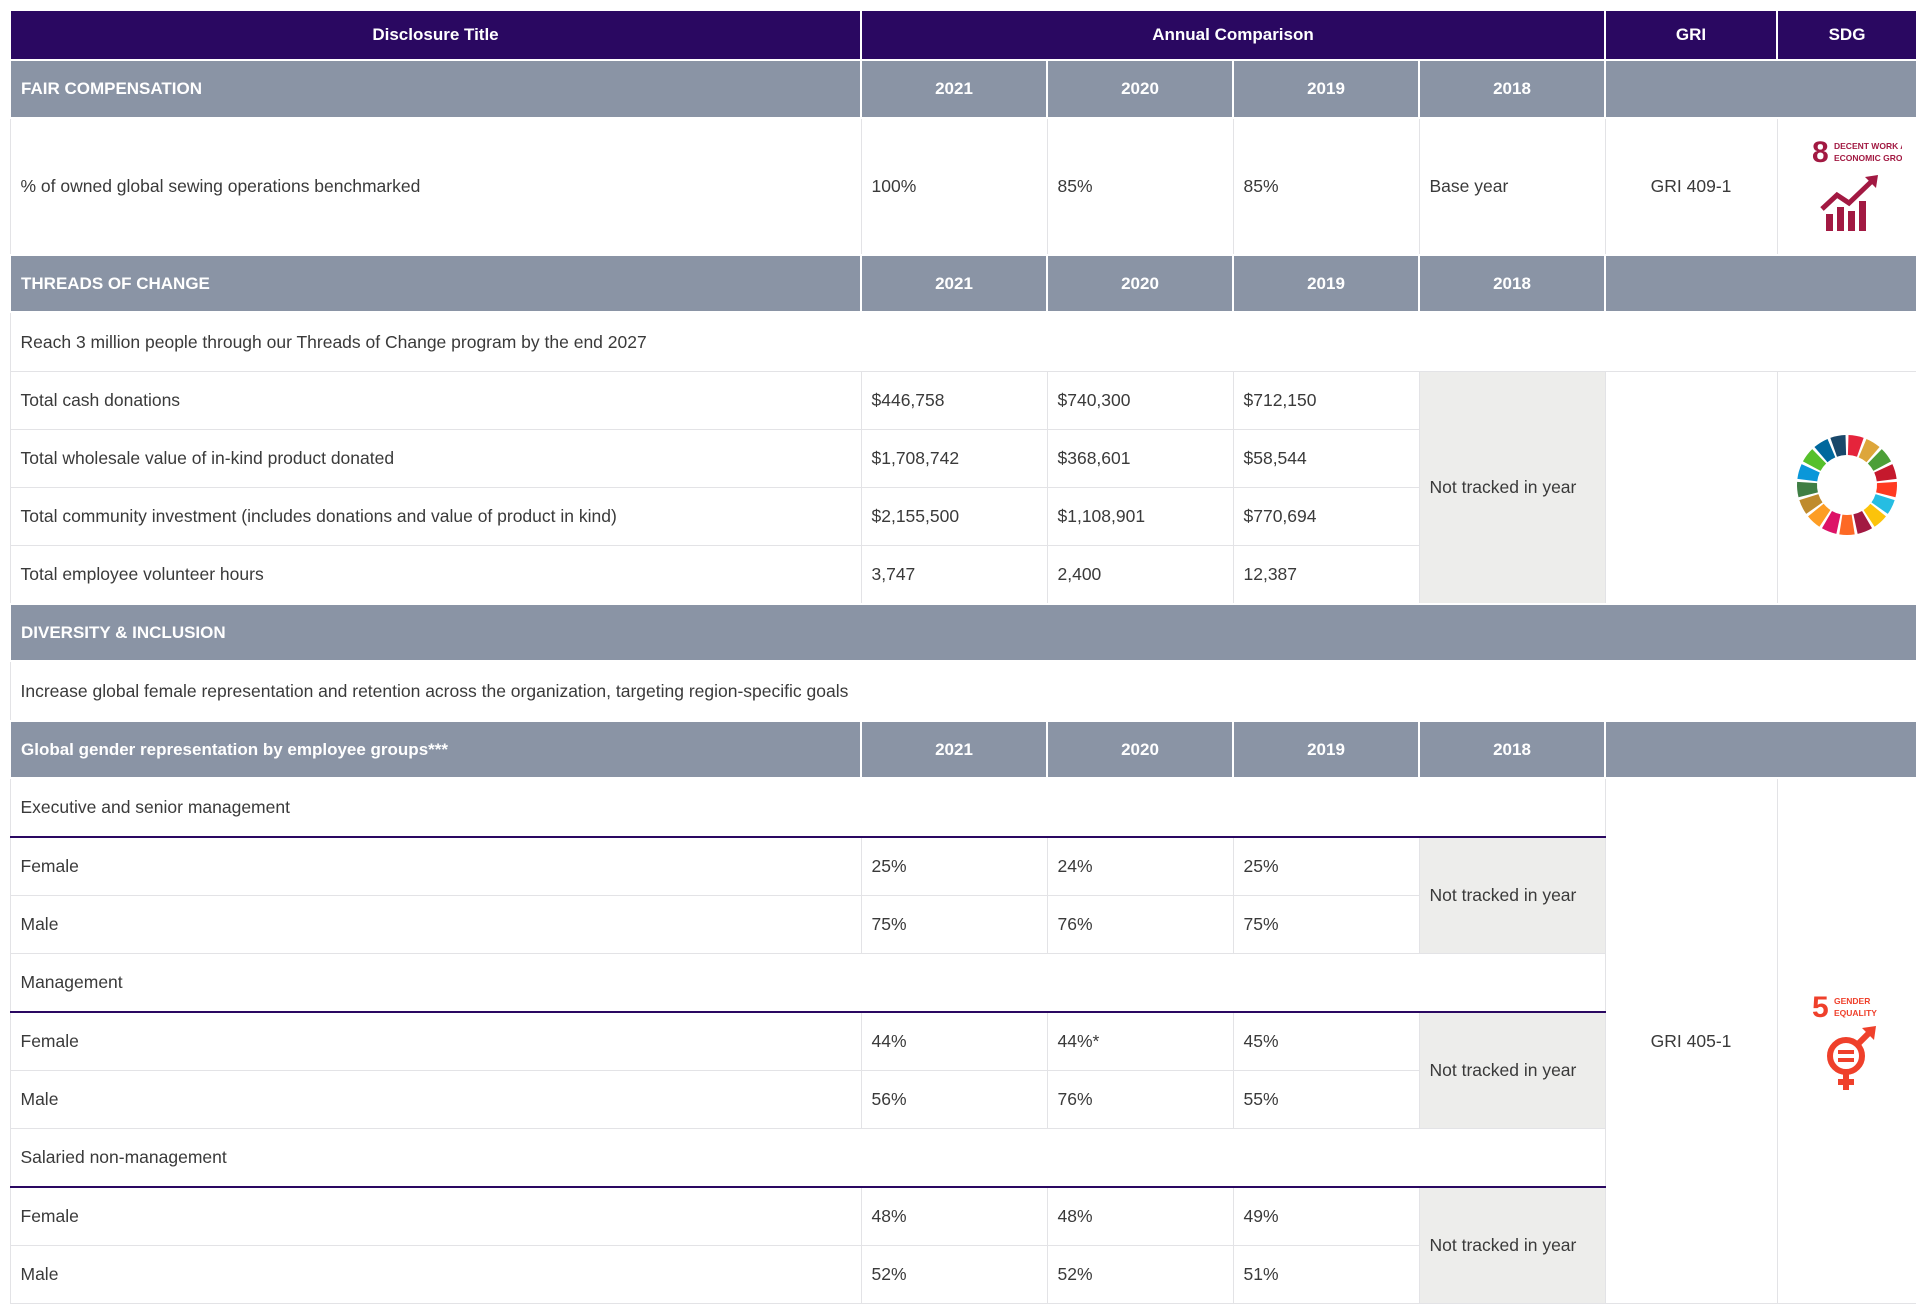 The height and width of the screenshot is (1313, 1916). I want to click on section-title-threads-of-change: THREADS OF CHANGE, so click(435, 283).